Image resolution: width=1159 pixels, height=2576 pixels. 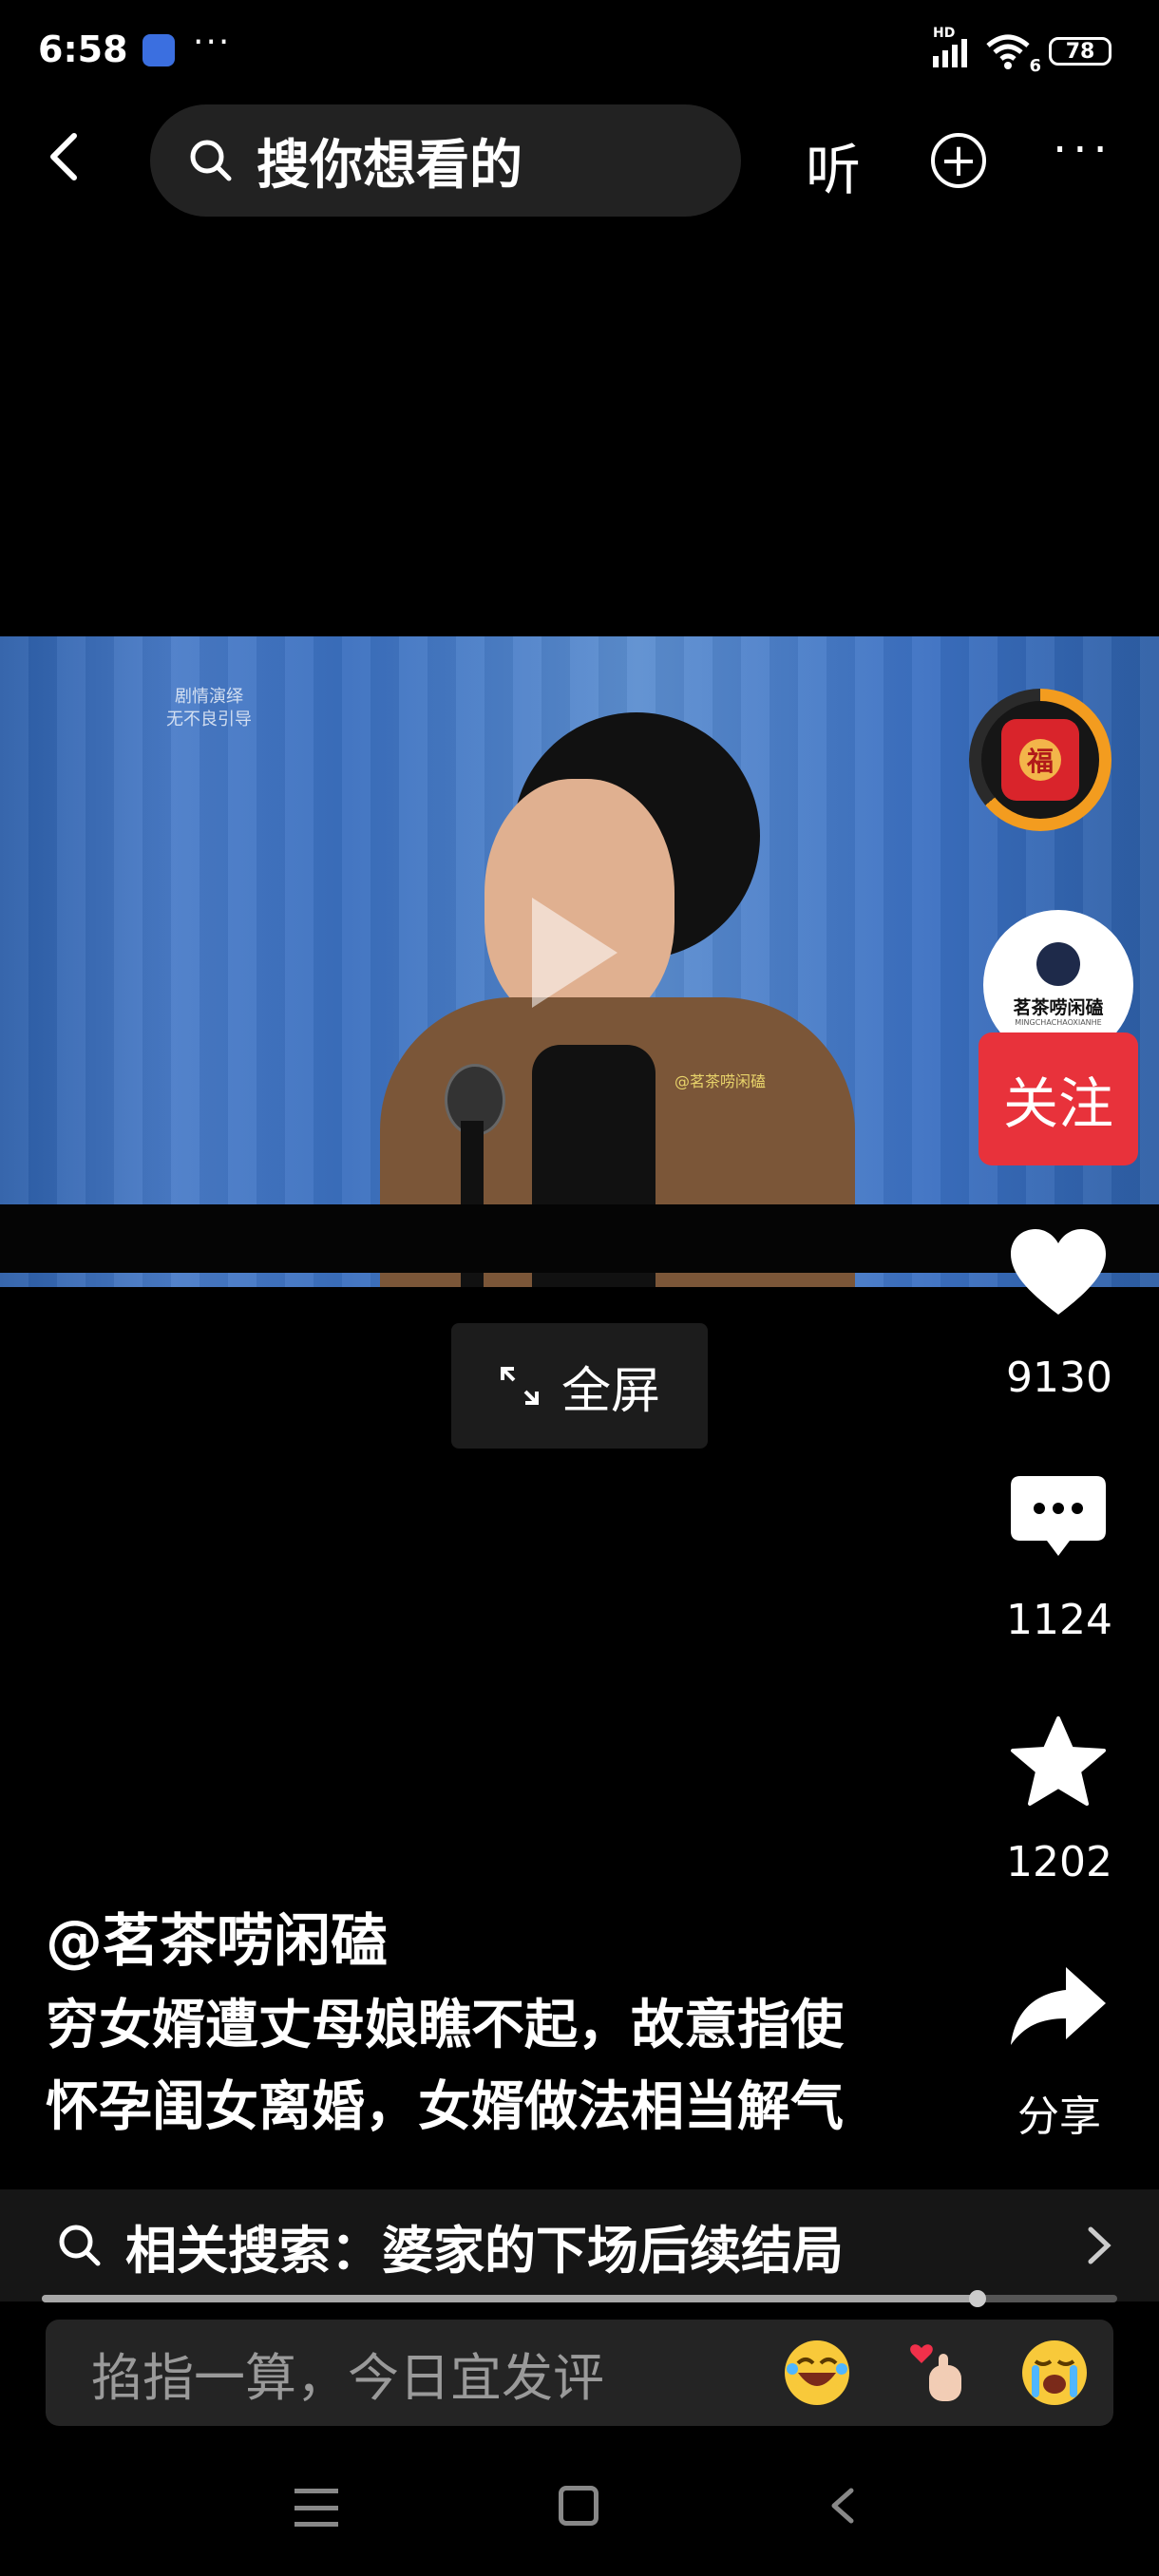 I want to click on more-icon: ···, so click(x=1083, y=150).